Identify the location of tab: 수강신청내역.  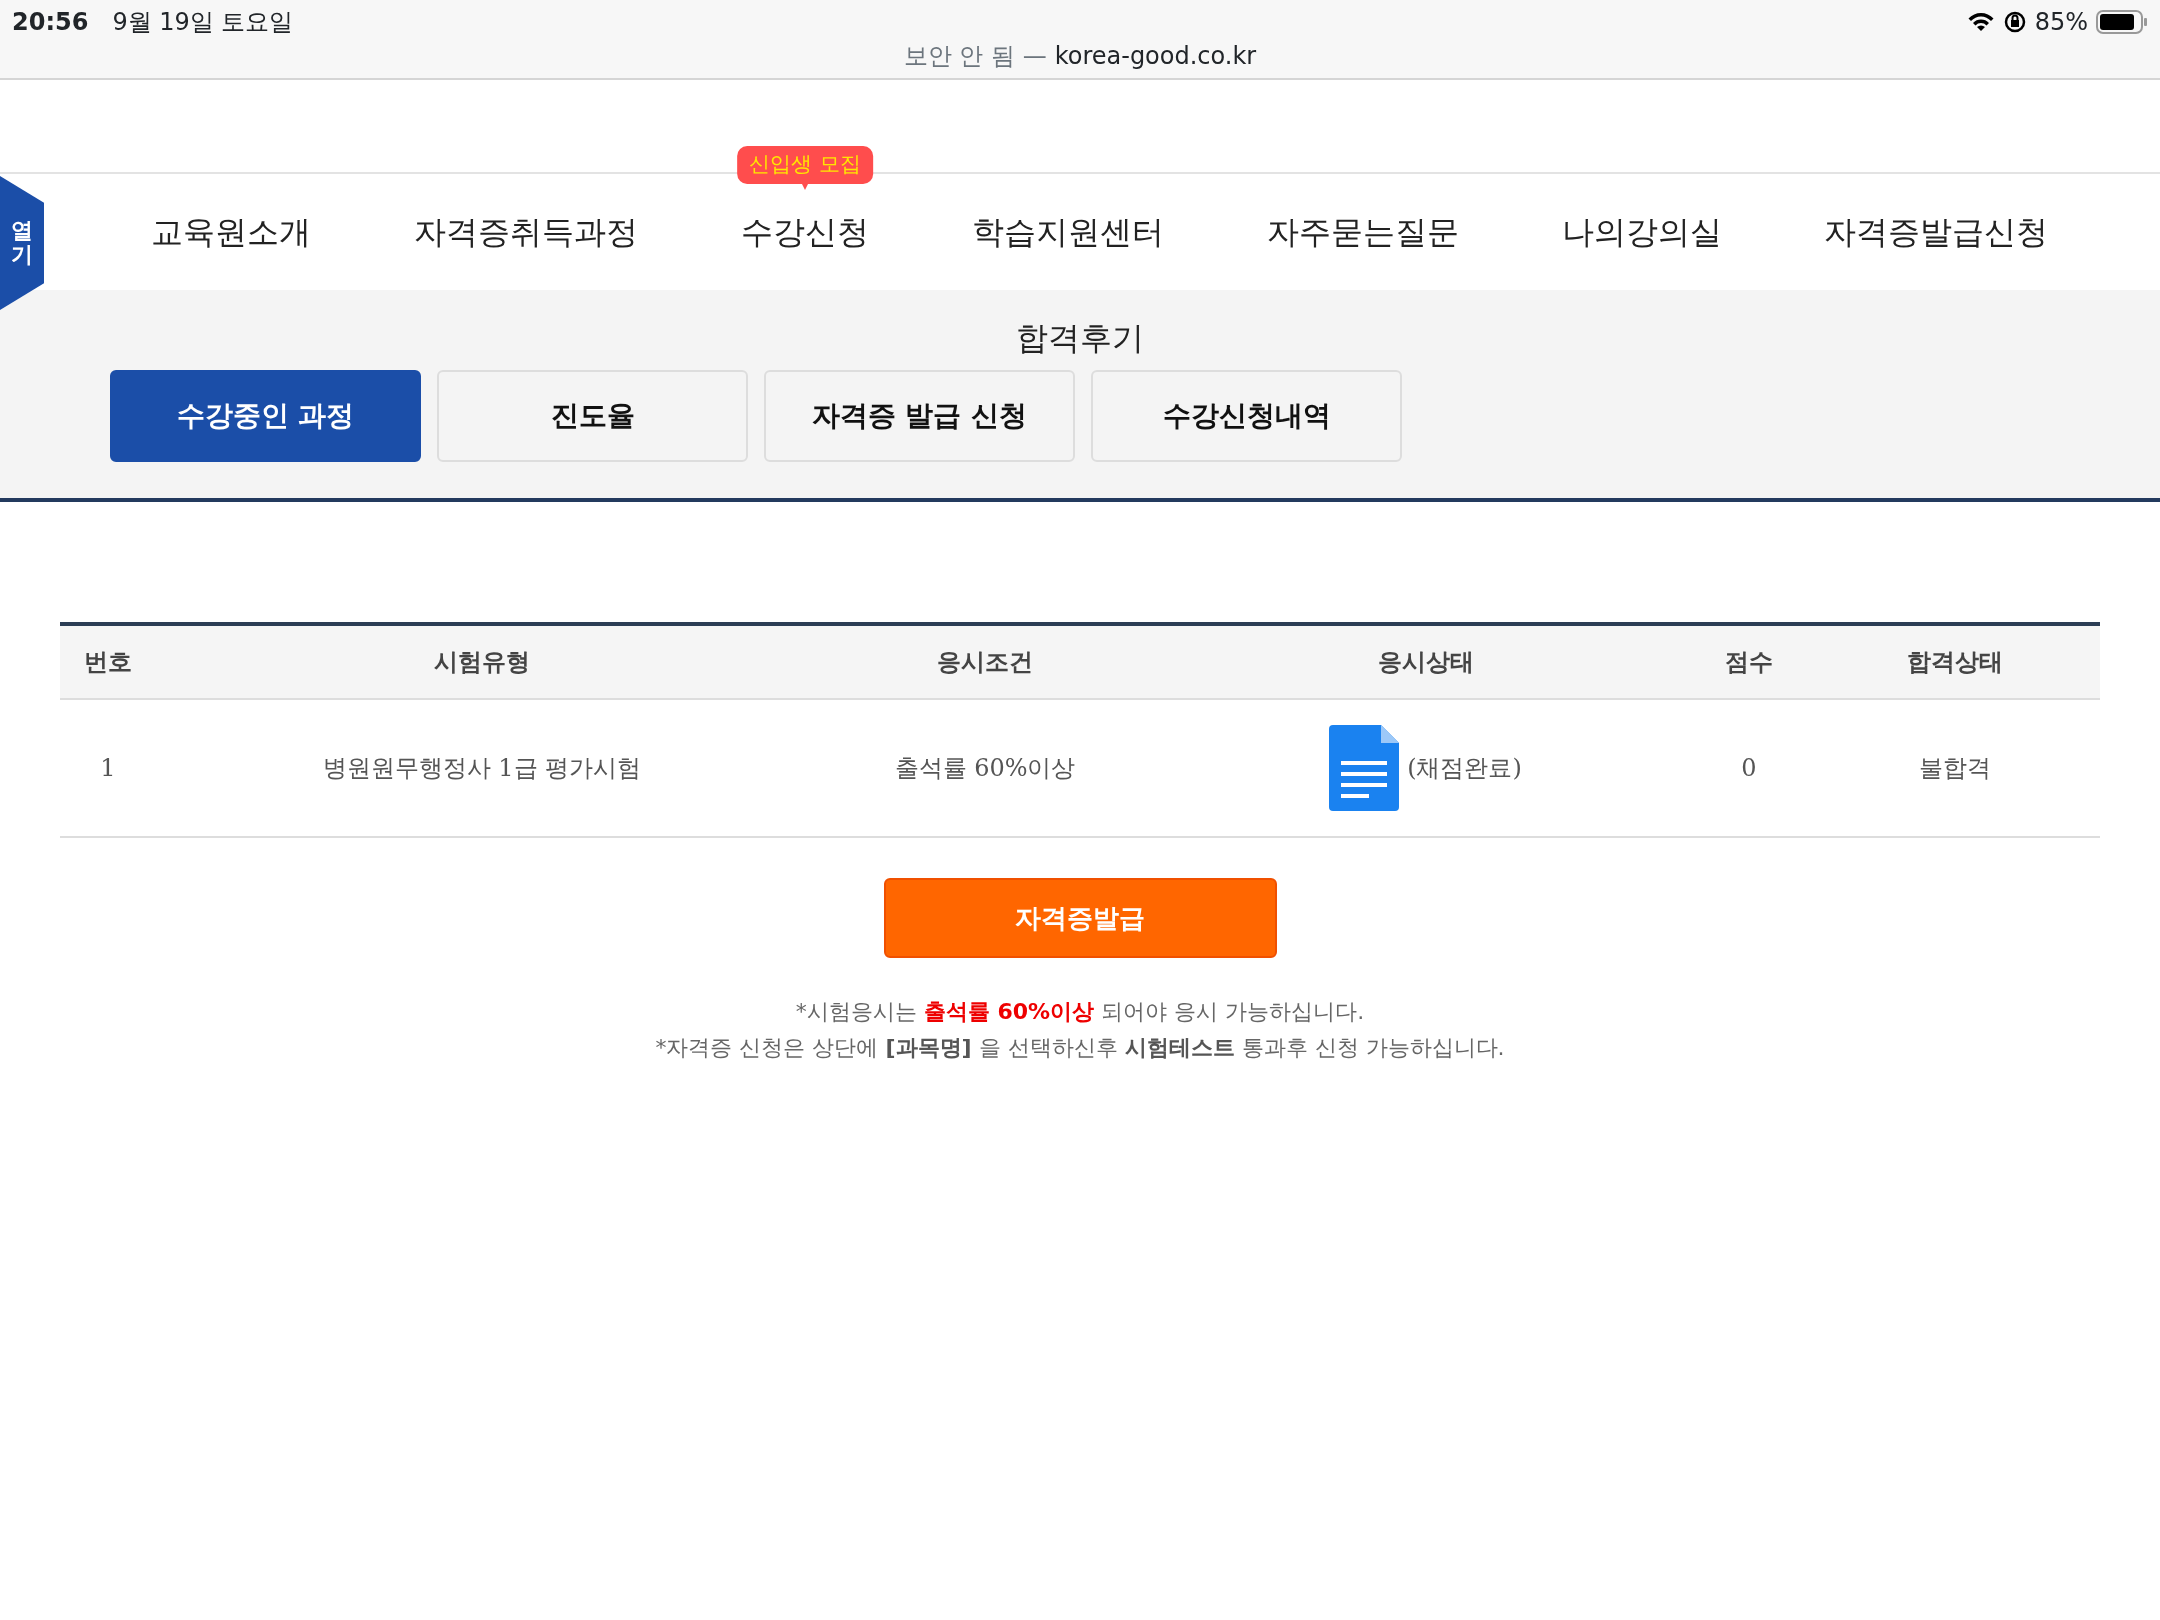
(1246, 416).